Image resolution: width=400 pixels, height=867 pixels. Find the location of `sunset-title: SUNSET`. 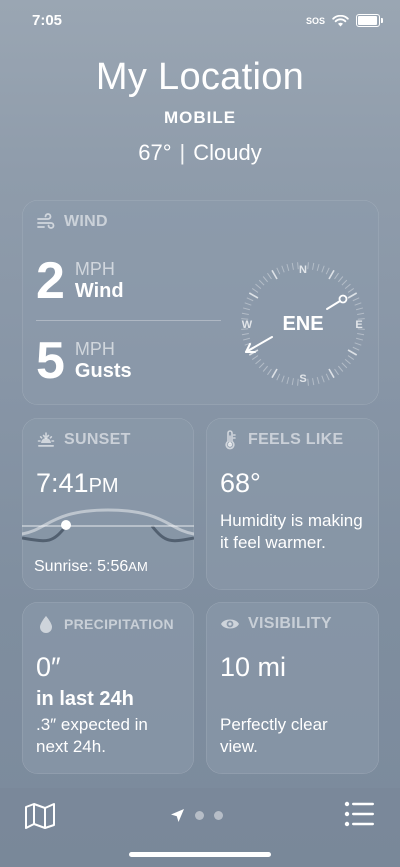

sunset-title: SUNSET is located at coordinates (97, 439).